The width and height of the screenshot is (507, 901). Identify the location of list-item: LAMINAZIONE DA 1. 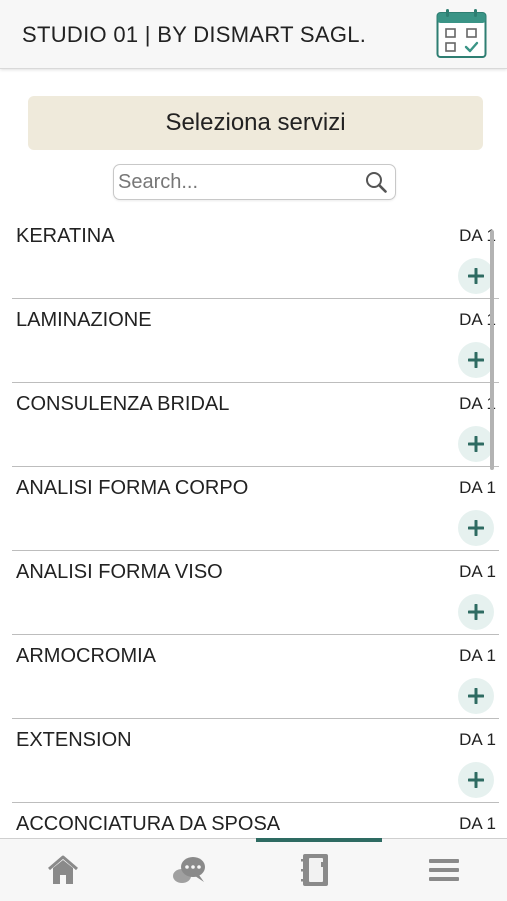
(255, 340).